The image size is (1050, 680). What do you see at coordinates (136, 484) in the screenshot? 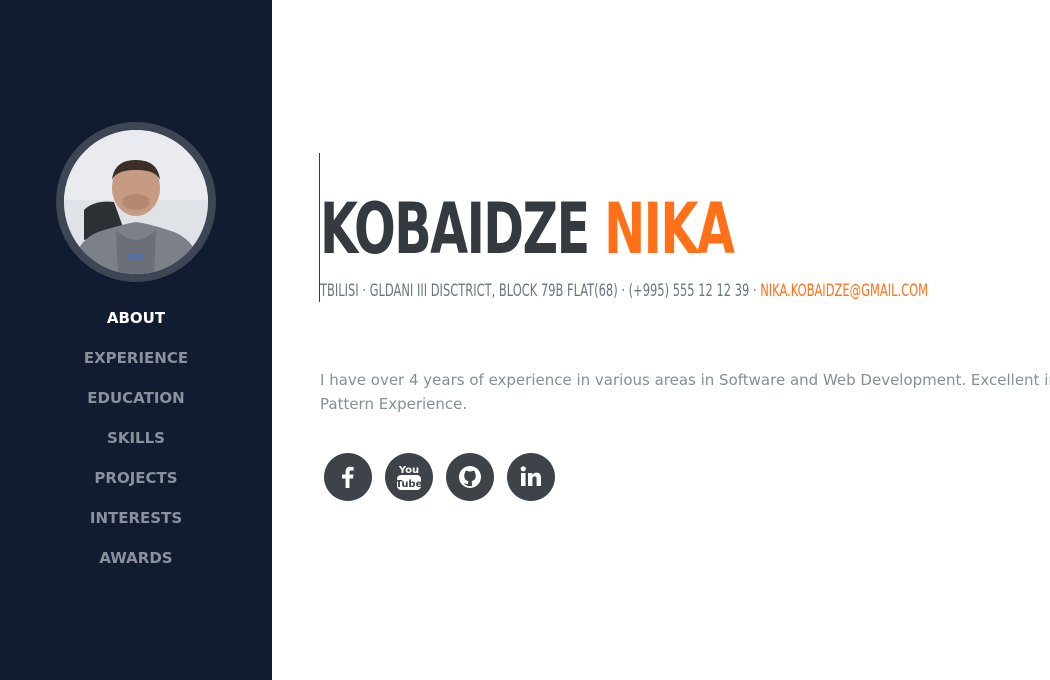
I see `nav-item-projects: PROJECTS` at bounding box center [136, 484].